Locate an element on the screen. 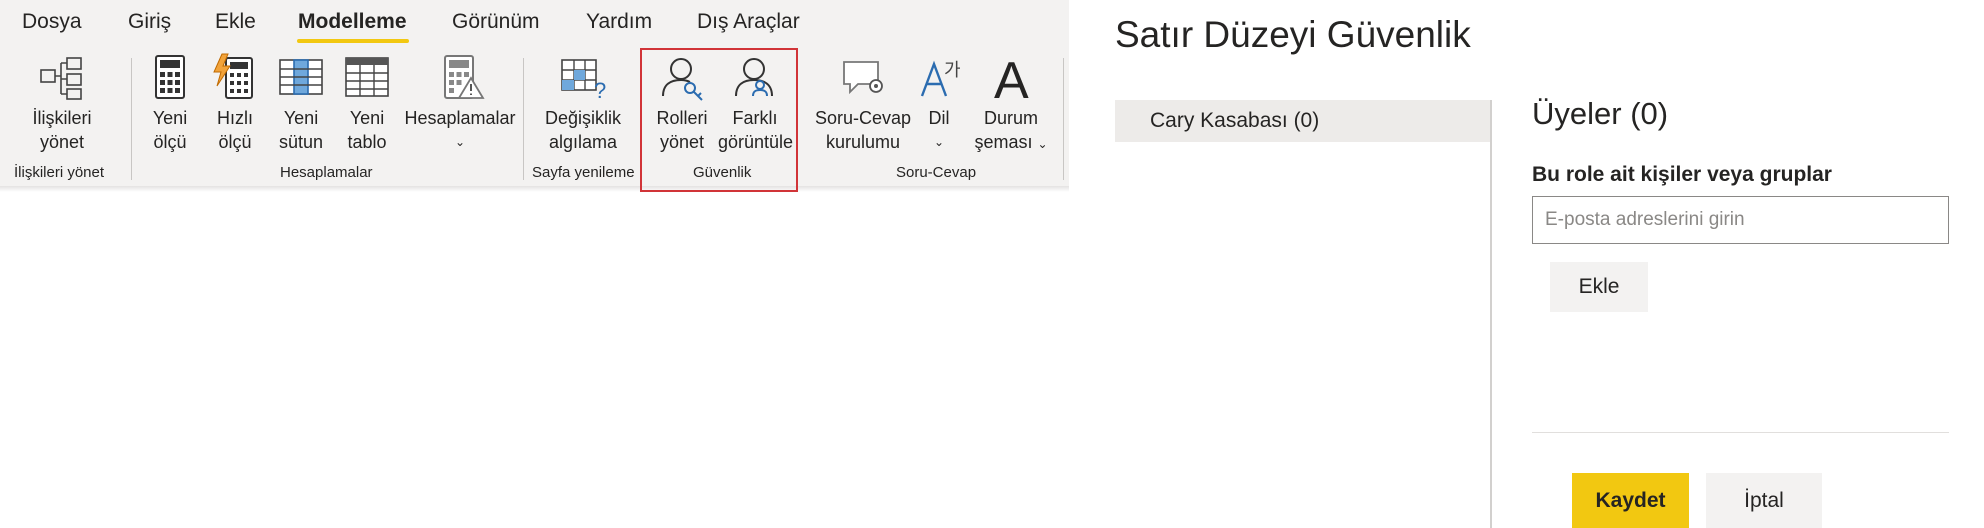 This screenshot has height=528, width=1984. new-table-button: Yeni tablo is located at coordinates (367, 103).